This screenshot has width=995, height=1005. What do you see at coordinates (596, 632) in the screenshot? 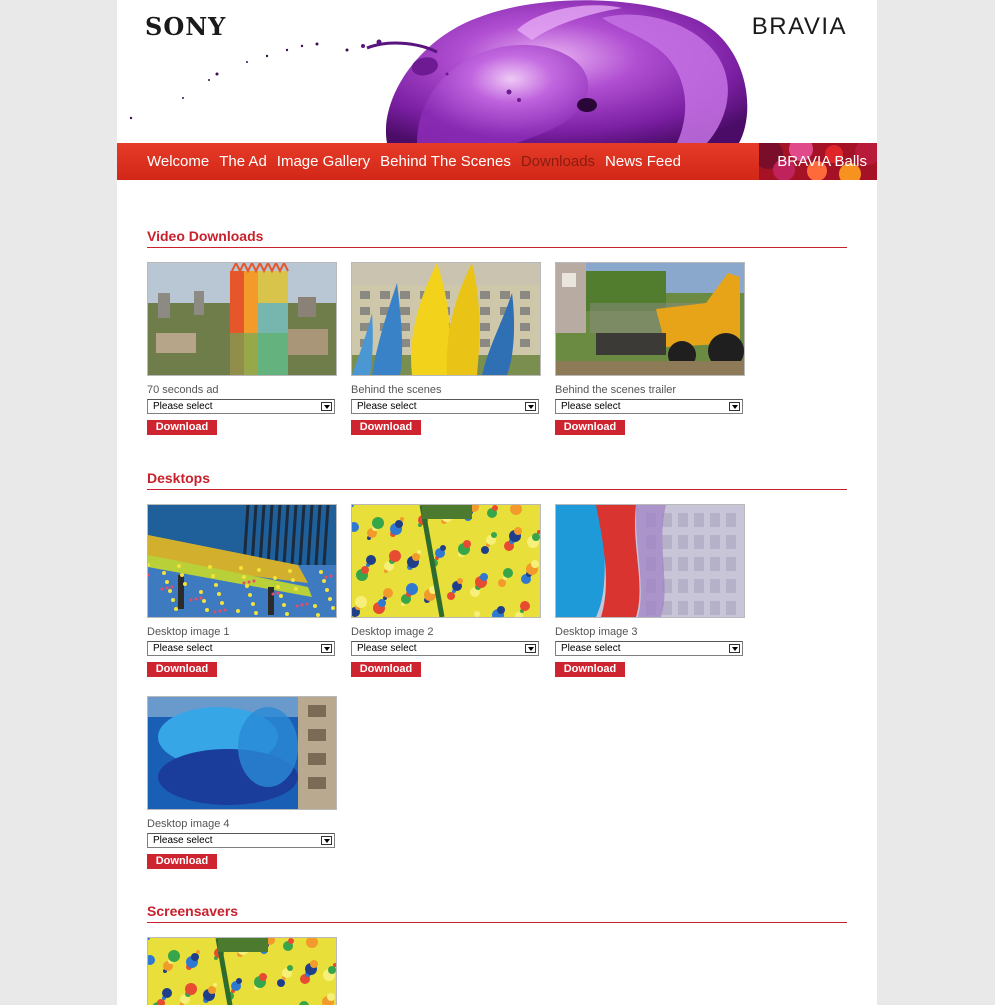
I see `item-label: Desktop image 3` at bounding box center [596, 632].